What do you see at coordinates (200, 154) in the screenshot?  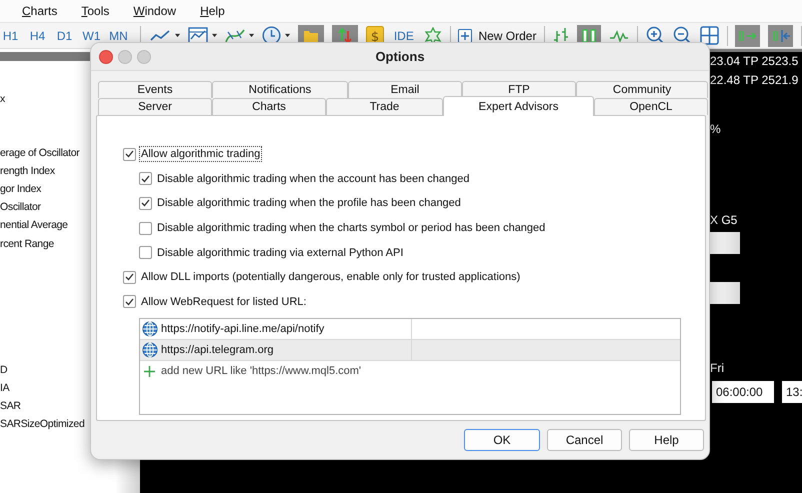 I see `checkbox-label: Allow algorithmic trading` at bounding box center [200, 154].